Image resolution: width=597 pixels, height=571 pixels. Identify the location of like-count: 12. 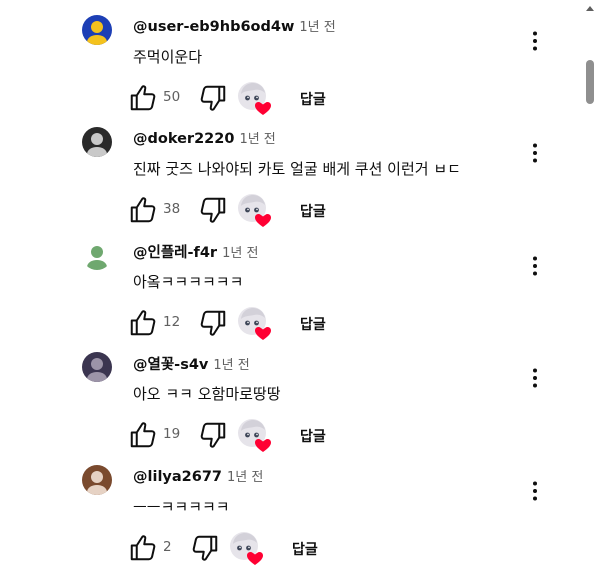
(172, 322).